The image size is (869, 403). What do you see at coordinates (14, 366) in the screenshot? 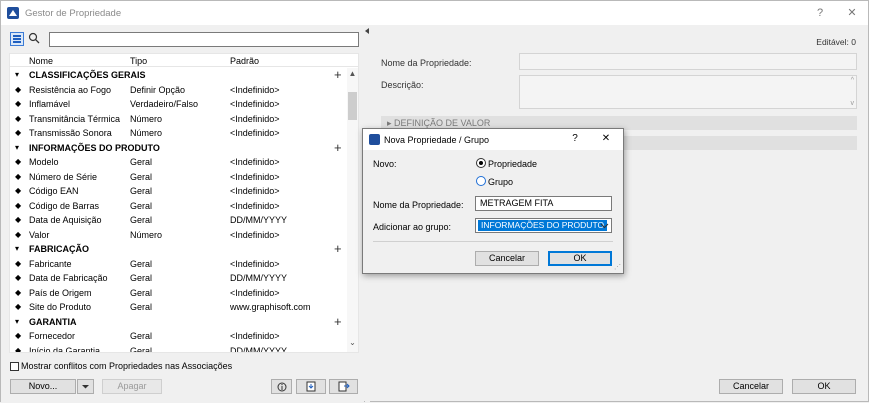
I see `show-conflicts-checkbox` at bounding box center [14, 366].